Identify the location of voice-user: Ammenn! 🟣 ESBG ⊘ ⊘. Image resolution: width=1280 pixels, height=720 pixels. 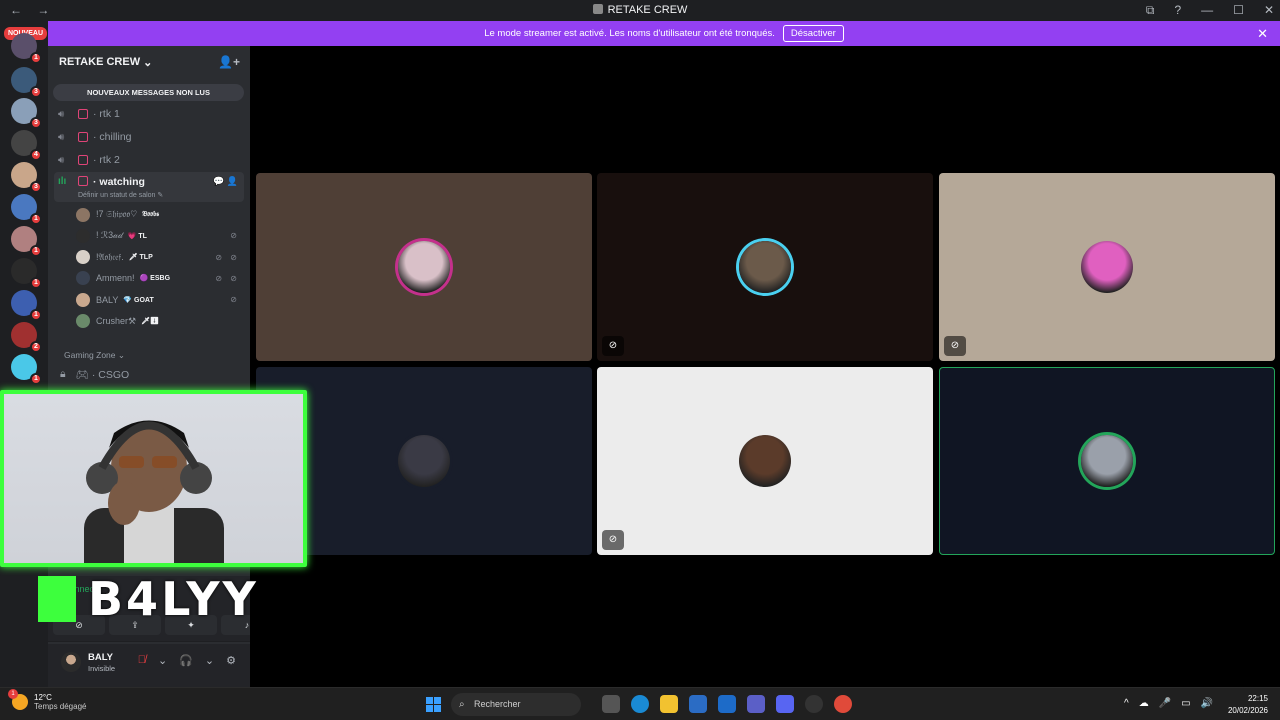
(158, 278).